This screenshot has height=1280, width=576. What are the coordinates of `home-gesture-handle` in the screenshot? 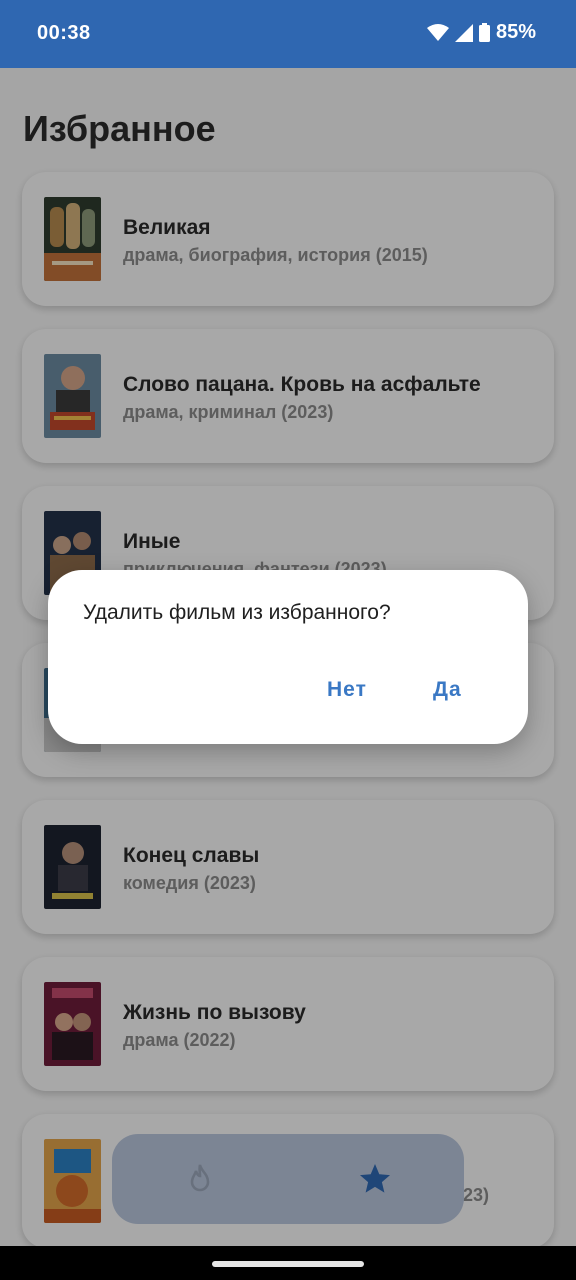 It's located at (288, 1264).